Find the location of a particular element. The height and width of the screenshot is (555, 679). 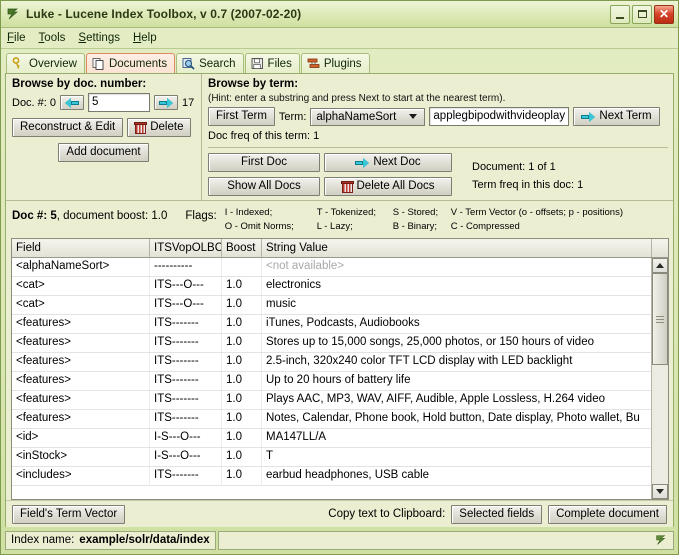

doc-number-input is located at coordinates (119, 102).